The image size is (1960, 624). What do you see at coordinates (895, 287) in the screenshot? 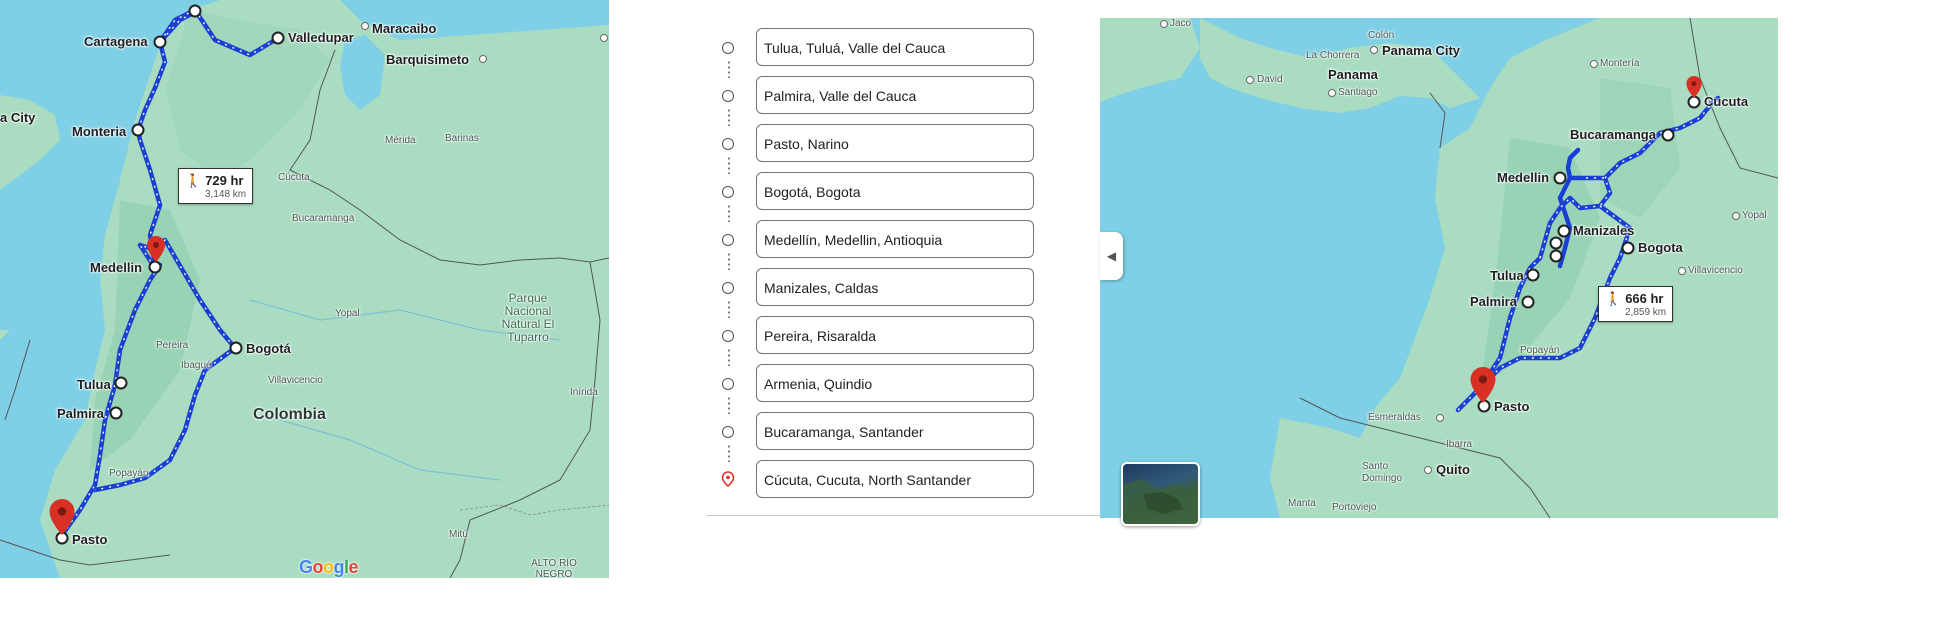
I see `waypoint-input: Manizales, Caldas` at bounding box center [895, 287].